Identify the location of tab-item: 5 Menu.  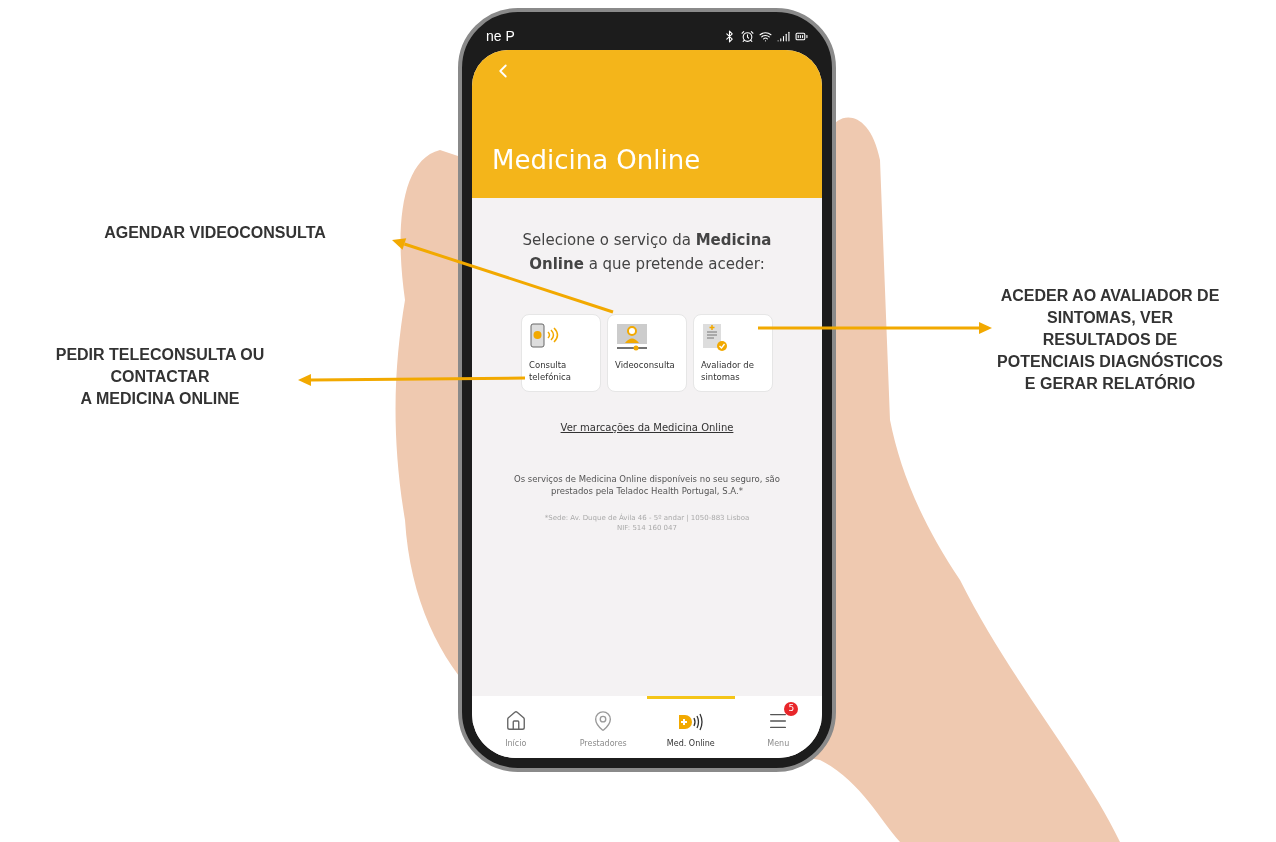
(778, 723).